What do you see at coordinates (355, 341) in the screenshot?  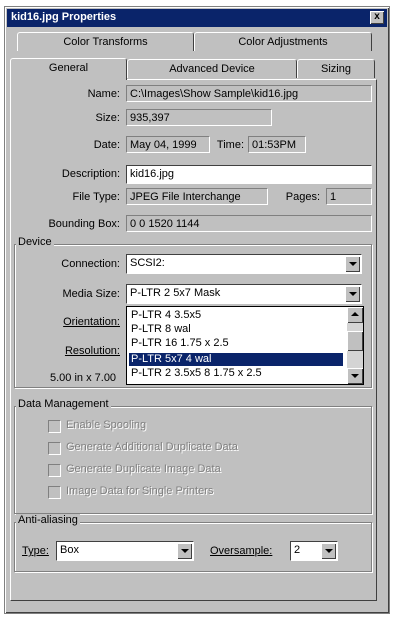 I see `scroll-thumb` at bounding box center [355, 341].